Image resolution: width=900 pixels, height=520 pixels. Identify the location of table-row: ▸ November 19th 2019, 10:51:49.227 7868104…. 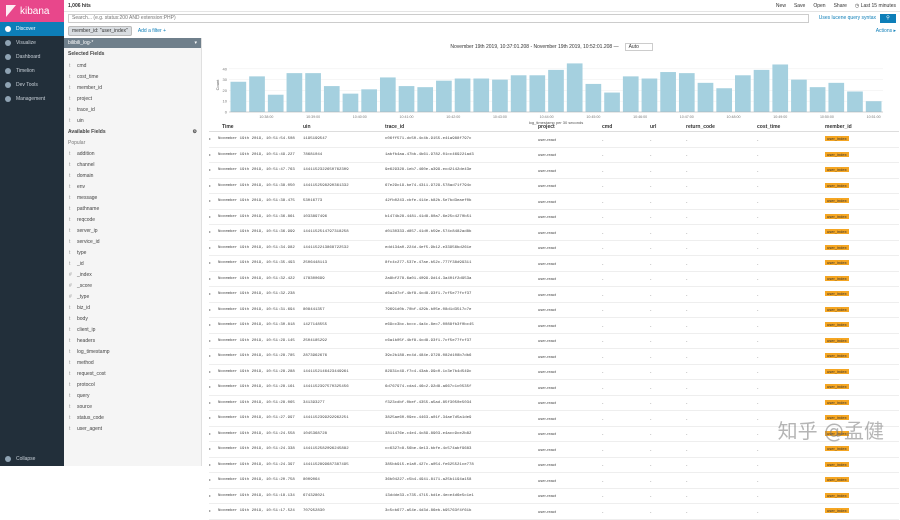
(554, 155).